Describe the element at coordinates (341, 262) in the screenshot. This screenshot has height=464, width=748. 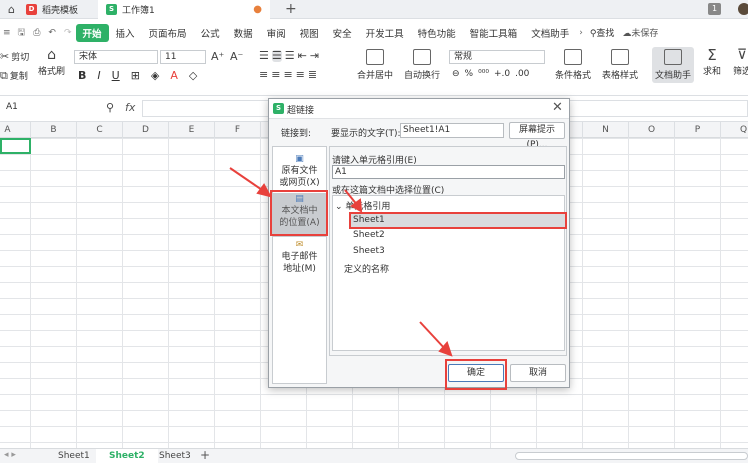
I see `annotation-arrows` at that location.